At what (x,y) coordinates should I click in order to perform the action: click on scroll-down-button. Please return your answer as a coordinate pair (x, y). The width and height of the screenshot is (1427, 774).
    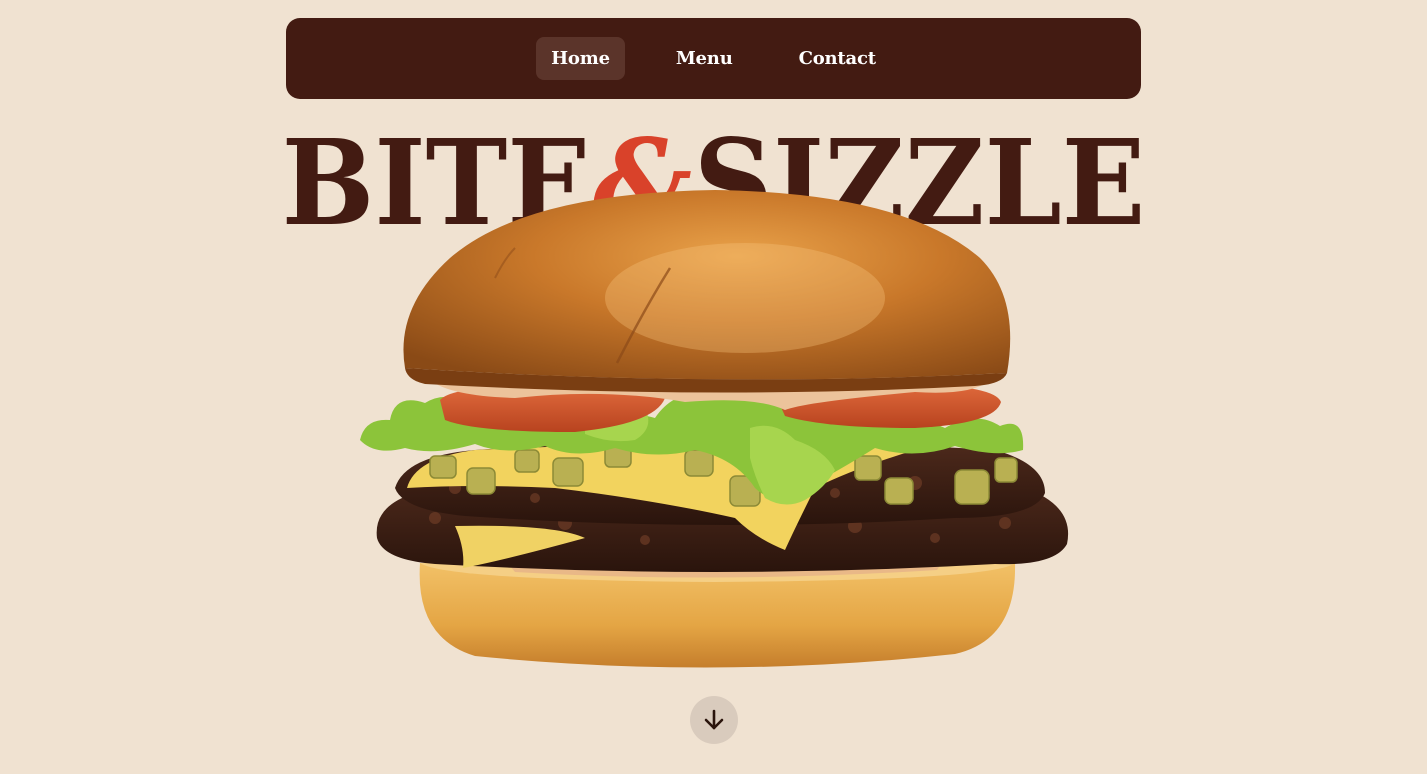
    Looking at the image, I should click on (714, 720).